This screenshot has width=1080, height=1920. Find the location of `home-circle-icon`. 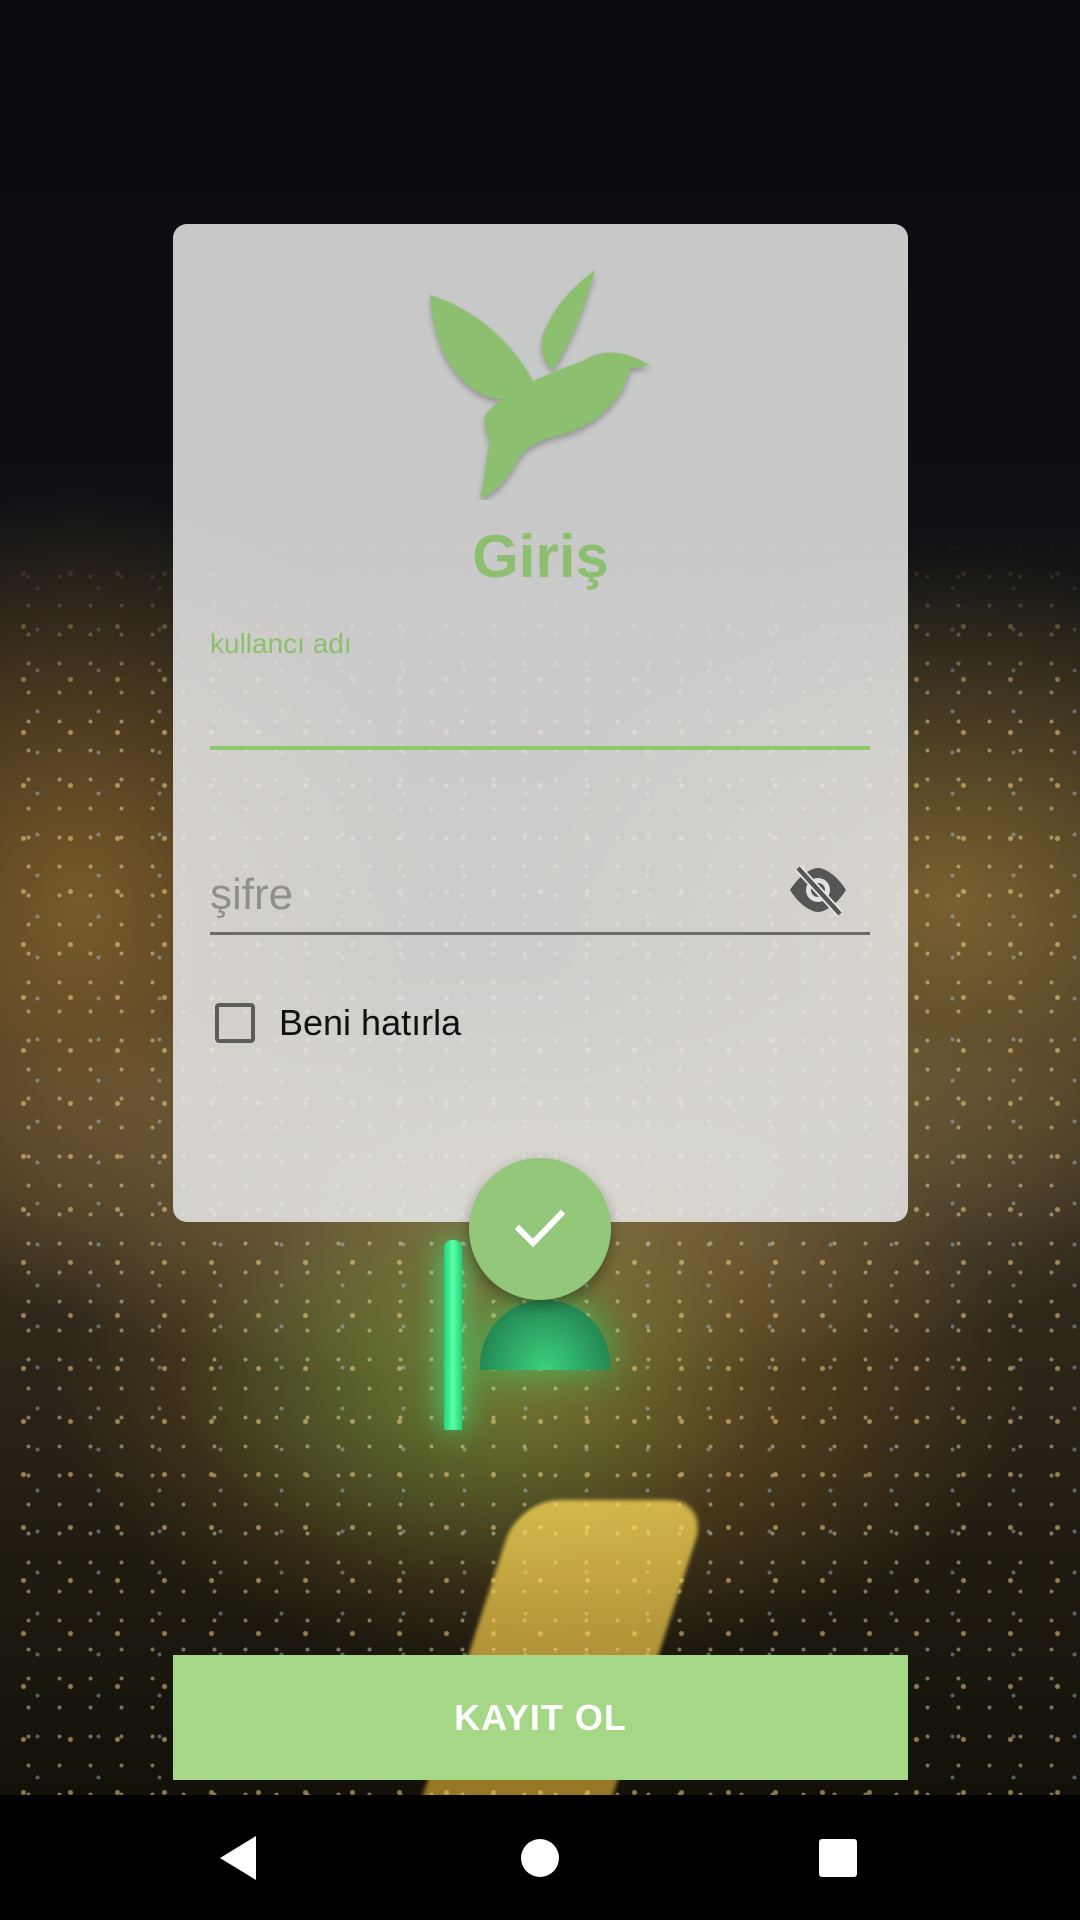

home-circle-icon is located at coordinates (540, 1857).